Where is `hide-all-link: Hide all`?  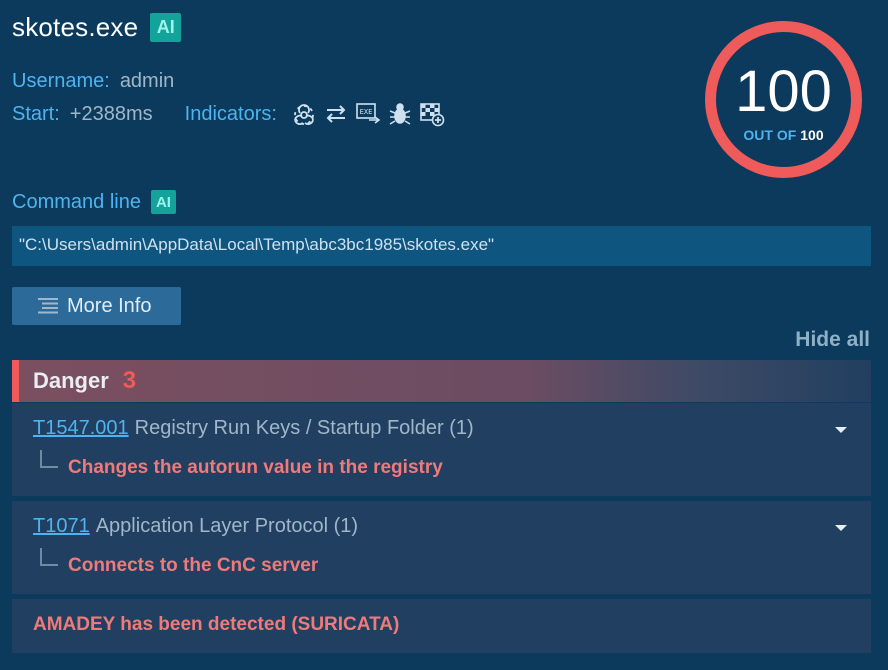 hide-all-link: Hide all is located at coordinates (832, 340).